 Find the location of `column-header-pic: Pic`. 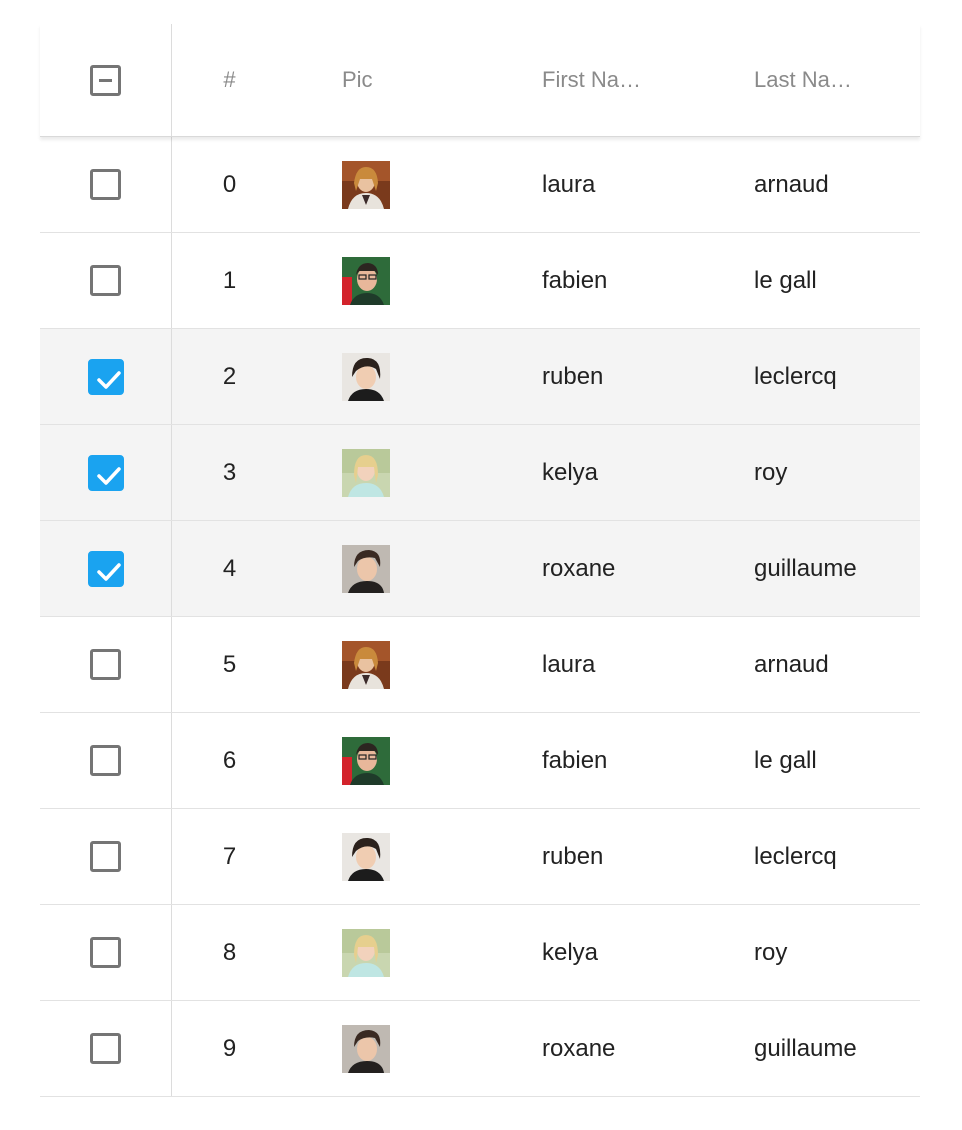

column-header-pic: Pic is located at coordinates (402, 80).